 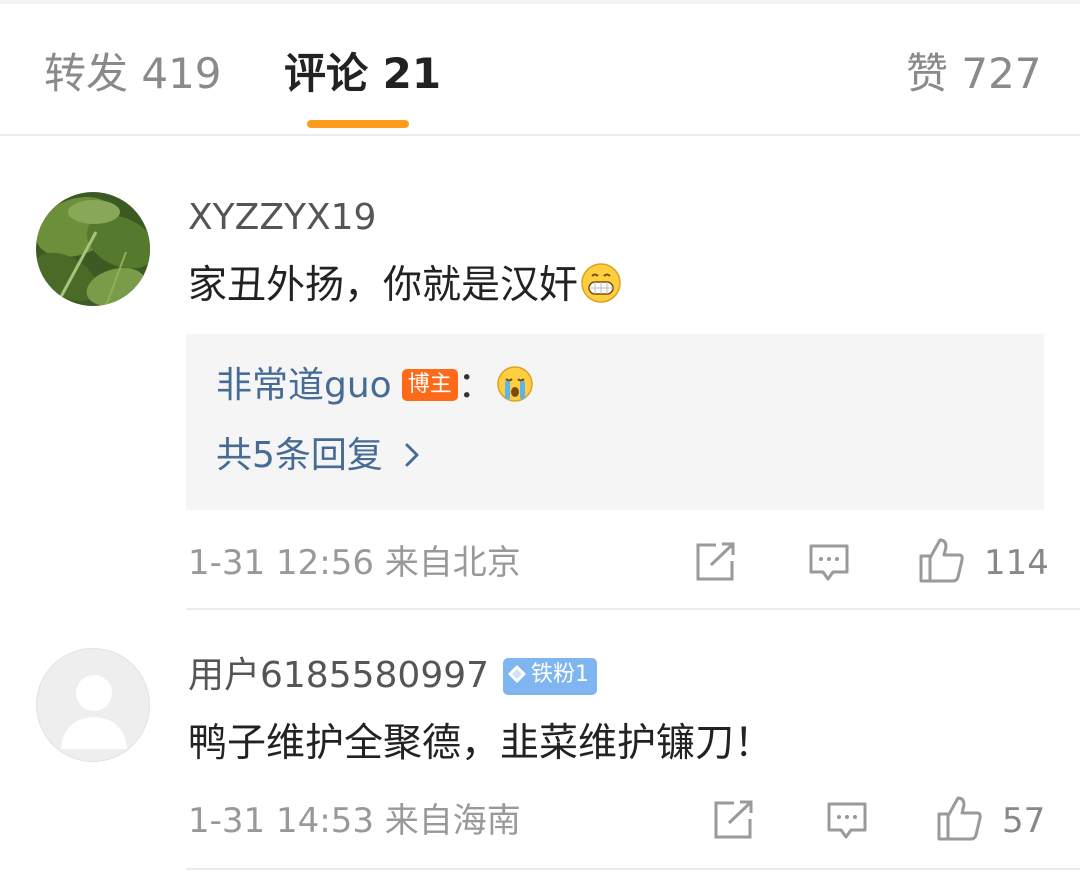 What do you see at coordinates (354, 563) in the screenshot?
I see `comment-meta: 1-31 12:56 来自北京` at bounding box center [354, 563].